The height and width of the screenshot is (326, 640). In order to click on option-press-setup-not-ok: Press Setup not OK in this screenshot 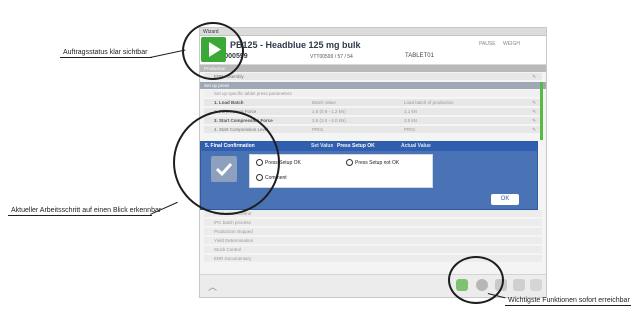, I will do `click(372, 162)`.